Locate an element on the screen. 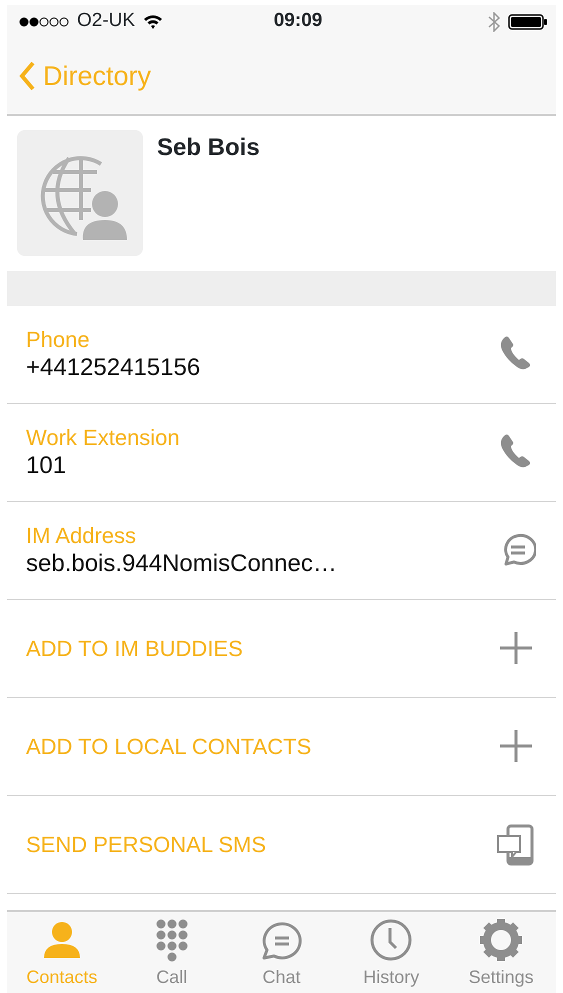  tab-item: Contacts is located at coordinates (62, 952).